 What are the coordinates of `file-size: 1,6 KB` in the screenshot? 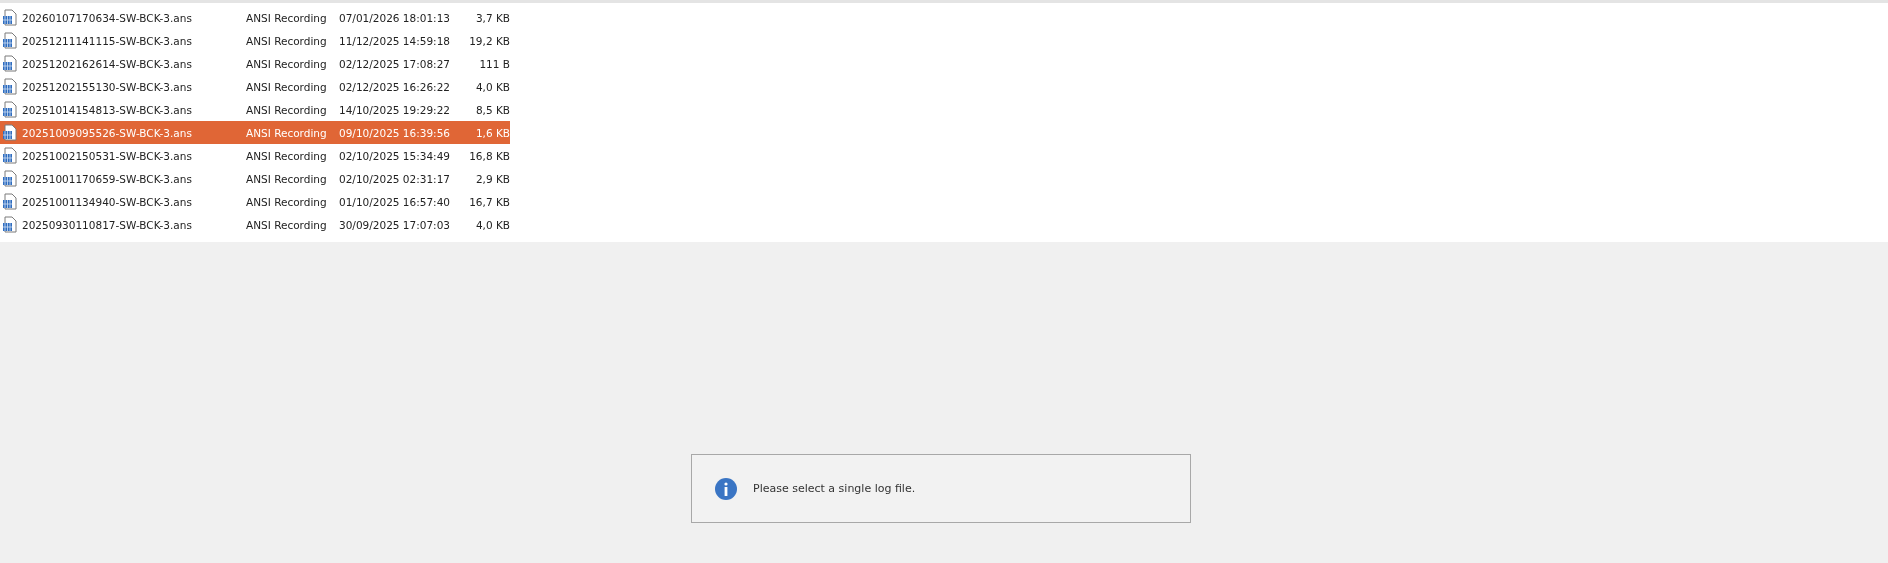 It's located at (492, 132).